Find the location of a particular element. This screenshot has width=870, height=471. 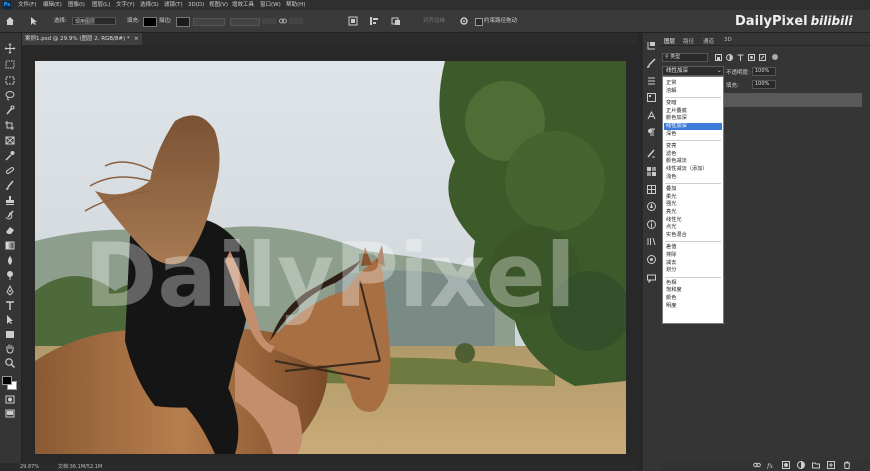

quick-select-tool-icon is located at coordinates (10, 110).